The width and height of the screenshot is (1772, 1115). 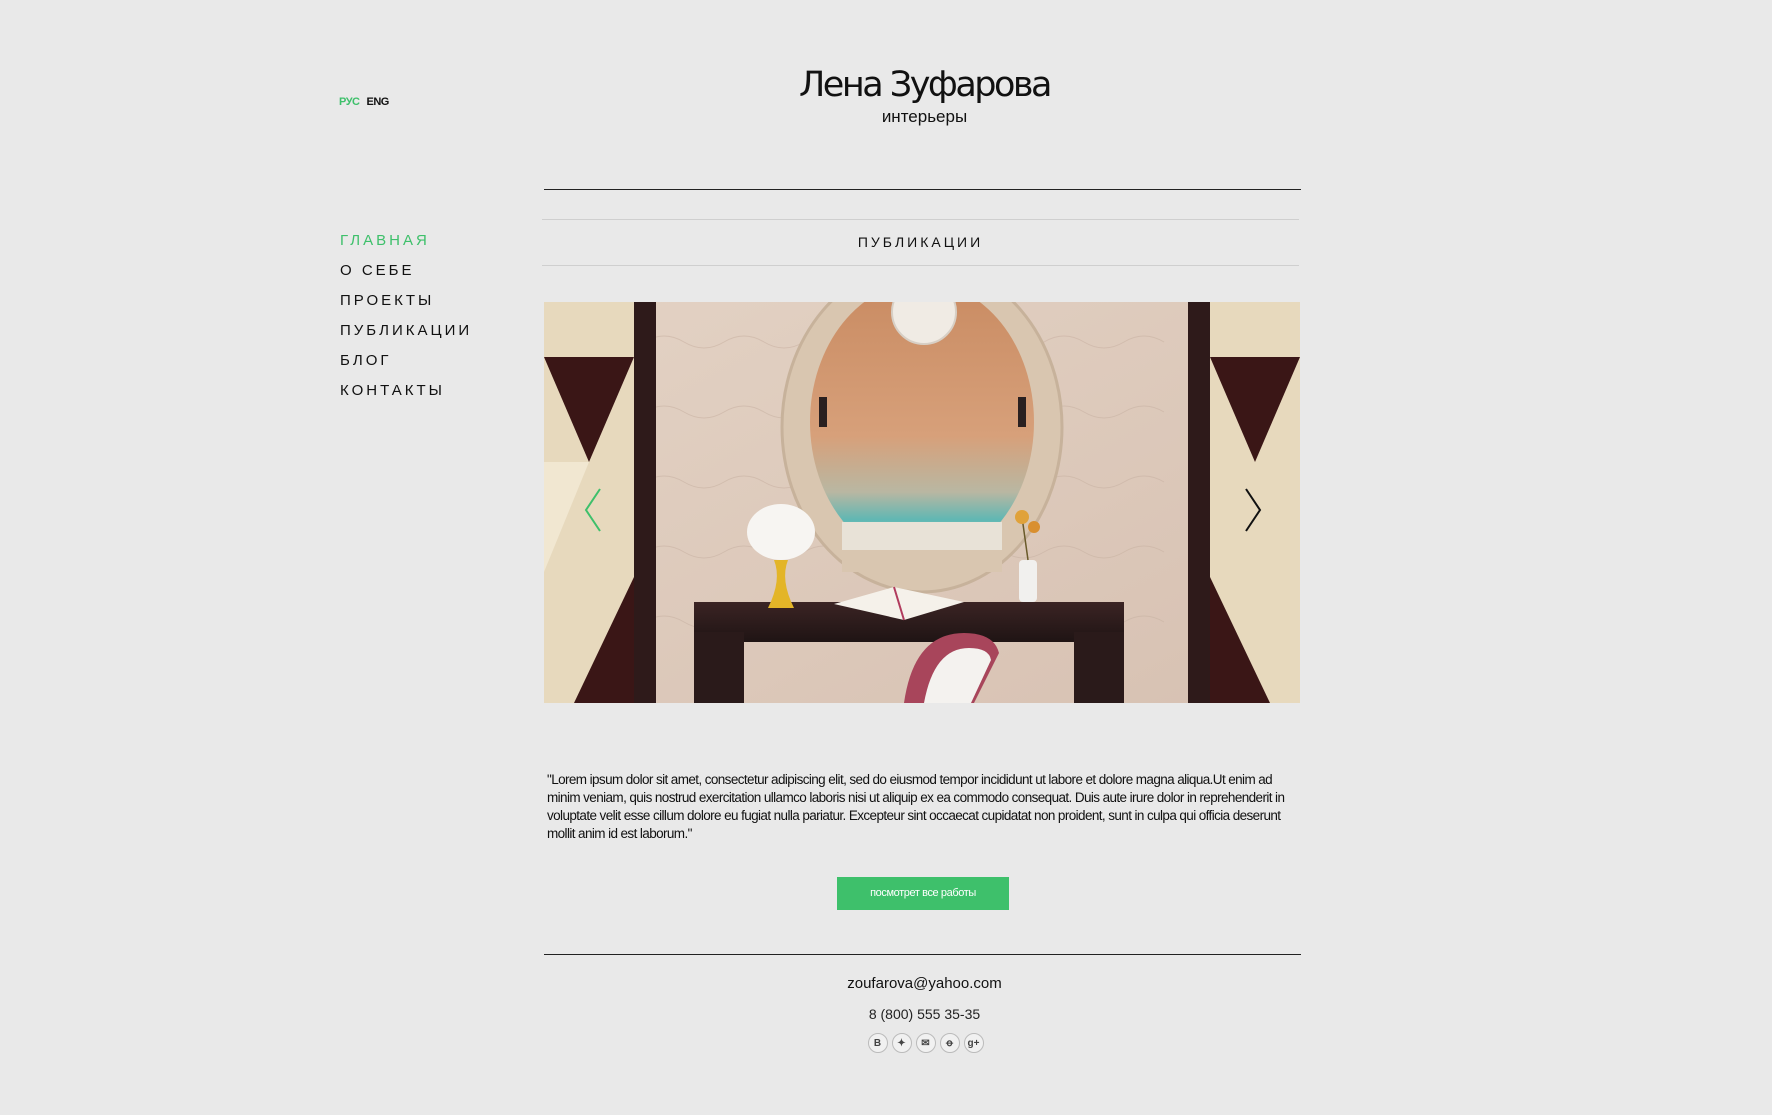 I want to click on chevron-left-icon, so click(x=592, y=510).